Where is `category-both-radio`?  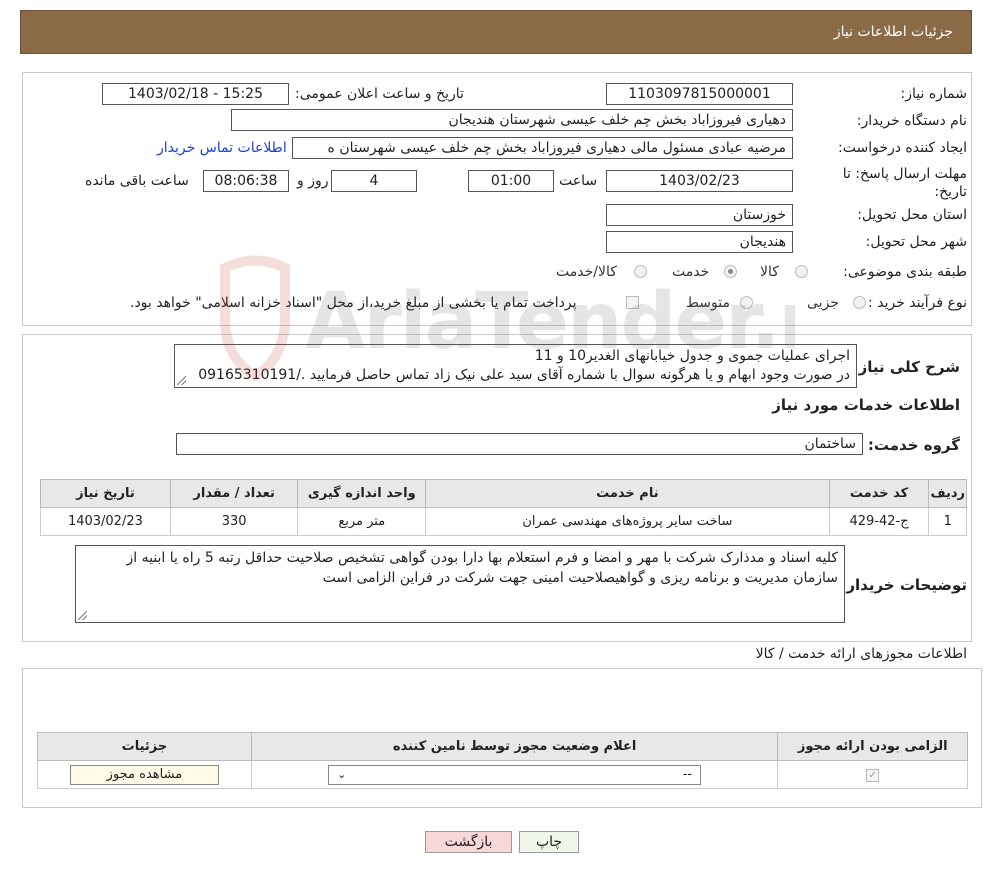 category-both-radio is located at coordinates (640, 271).